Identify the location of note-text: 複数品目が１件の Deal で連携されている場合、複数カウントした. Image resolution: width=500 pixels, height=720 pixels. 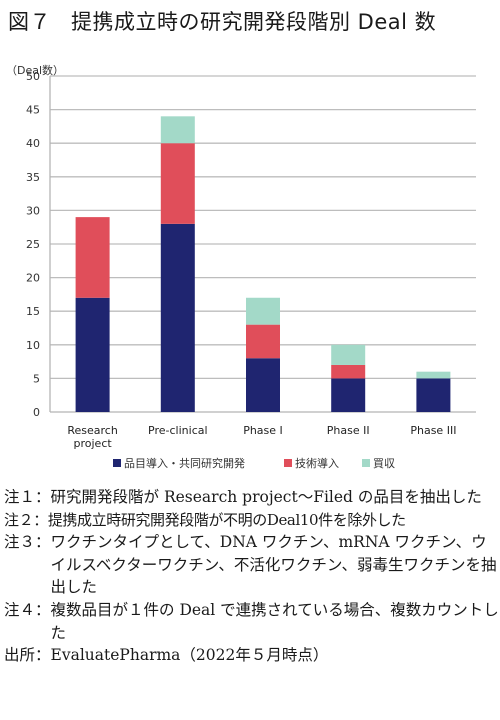
(274, 621).